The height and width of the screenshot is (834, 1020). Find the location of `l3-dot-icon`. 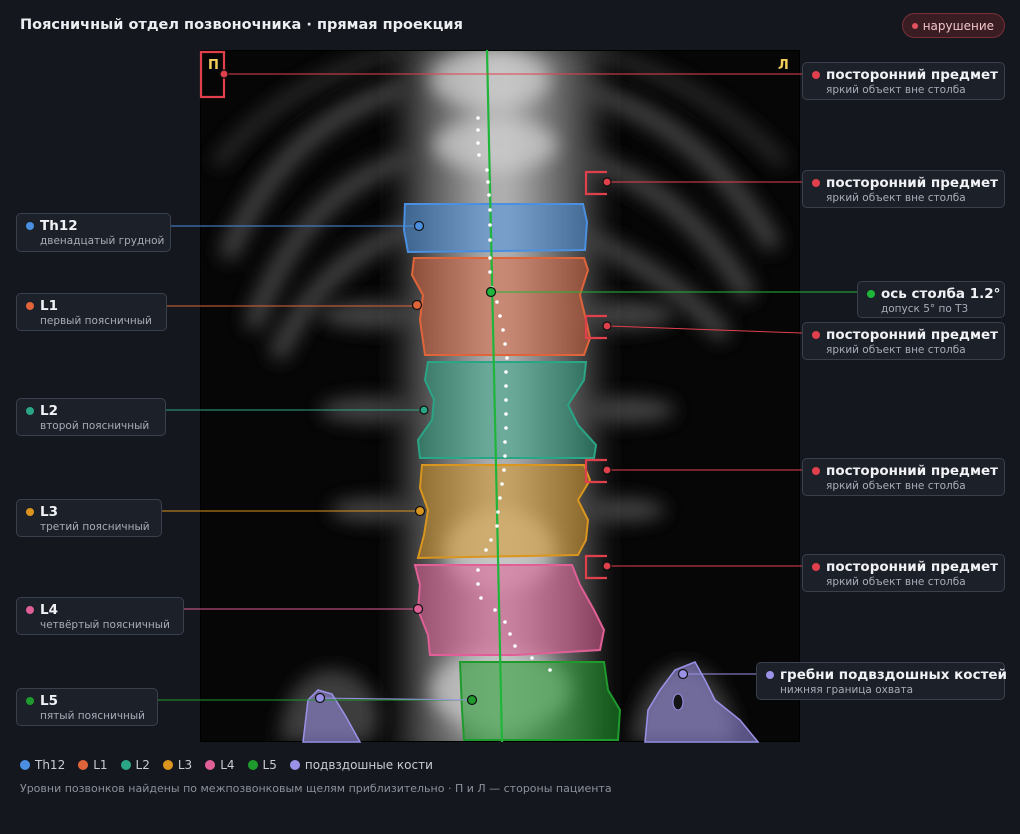

l3-dot-icon is located at coordinates (30, 512).